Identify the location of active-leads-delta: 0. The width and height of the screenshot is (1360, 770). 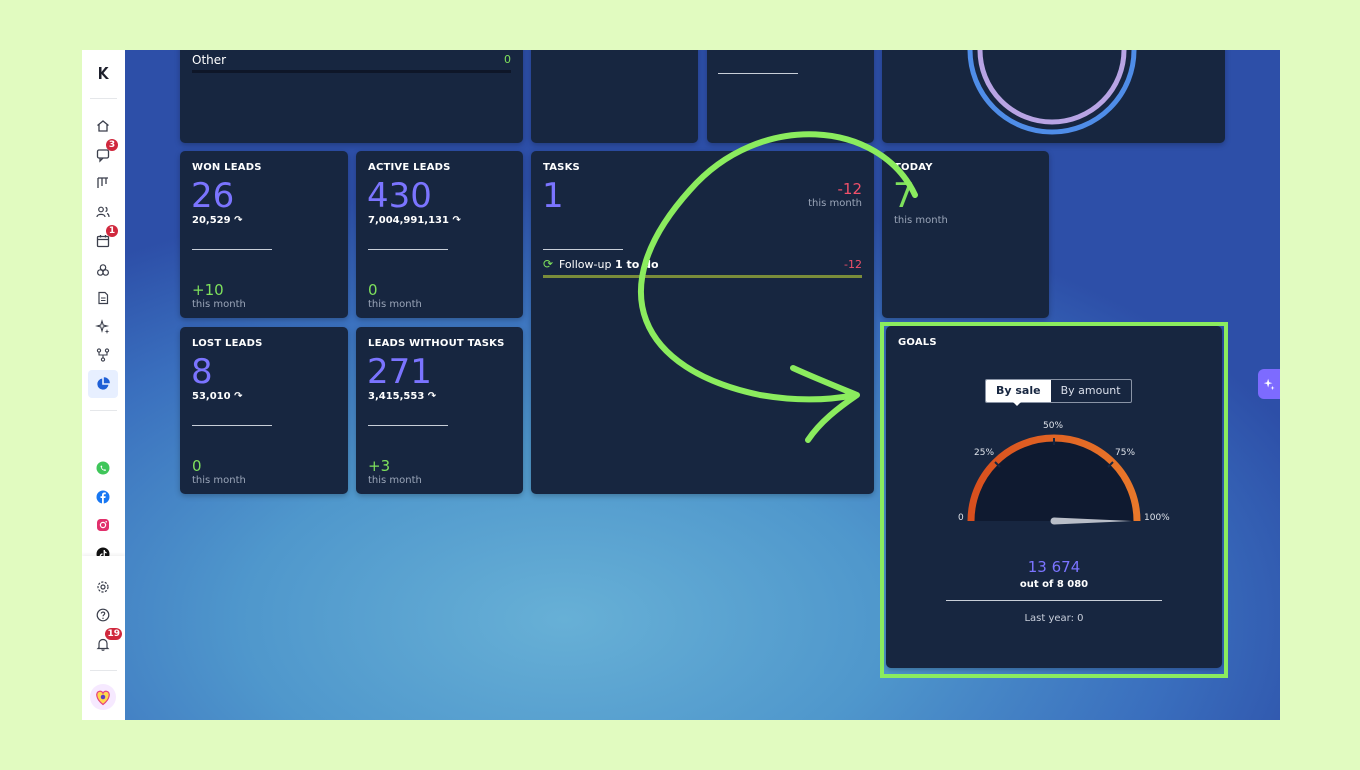
(373, 290).